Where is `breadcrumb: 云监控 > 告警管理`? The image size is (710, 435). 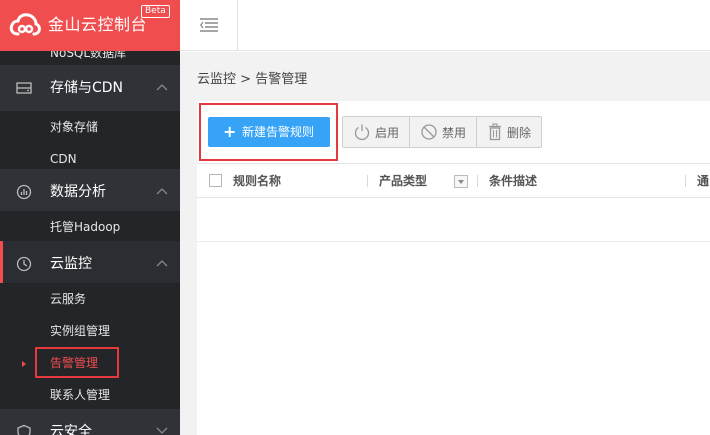
breadcrumb: 云监控 > 告警管理 is located at coordinates (252, 80).